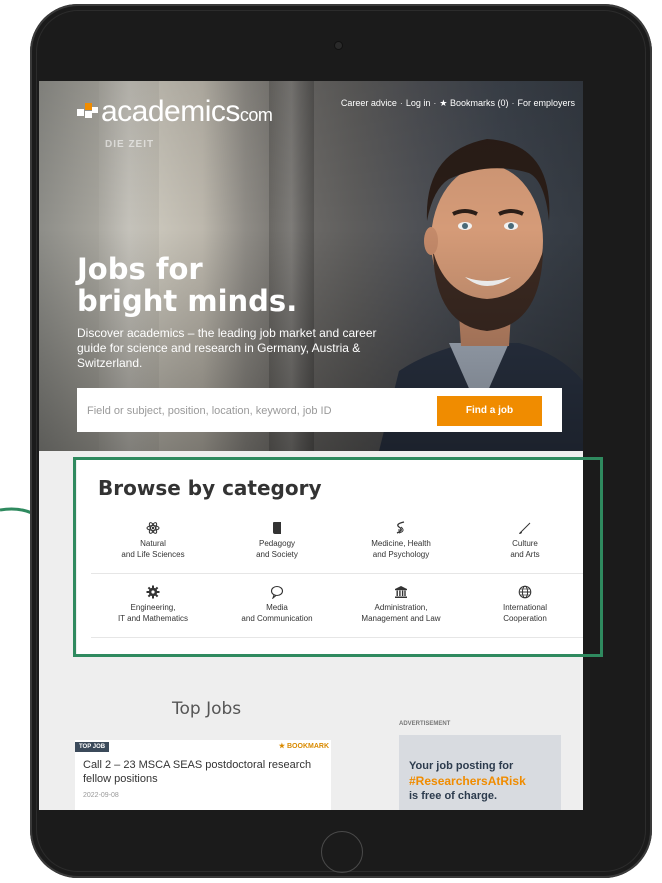 This screenshot has width=662, height=883. I want to click on nav-career-advice: Career advice, so click(369, 103).